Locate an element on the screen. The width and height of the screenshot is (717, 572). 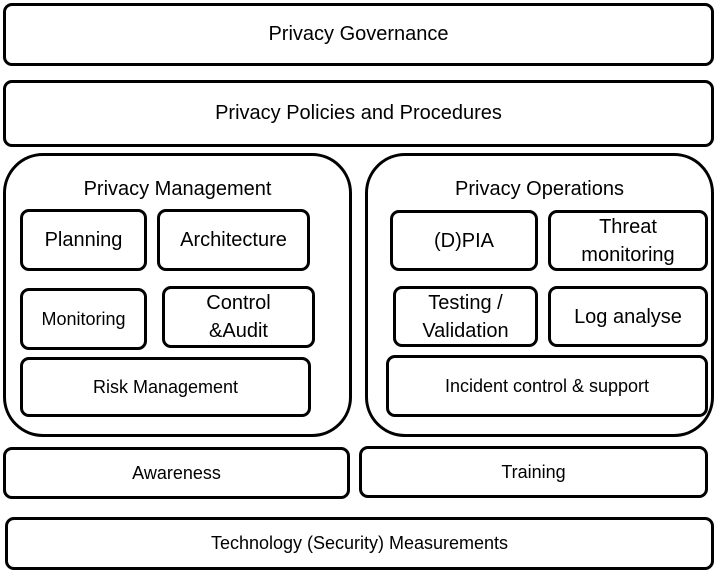
incident-control-label: Incident control & support is located at coordinates (547, 386).